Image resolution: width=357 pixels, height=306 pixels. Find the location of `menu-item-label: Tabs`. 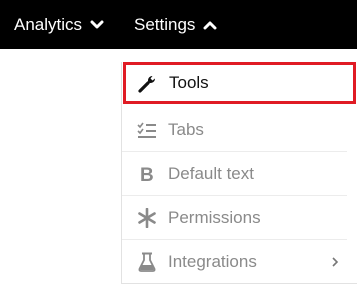

menu-item-label: Tabs is located at coordinates (186, 129).